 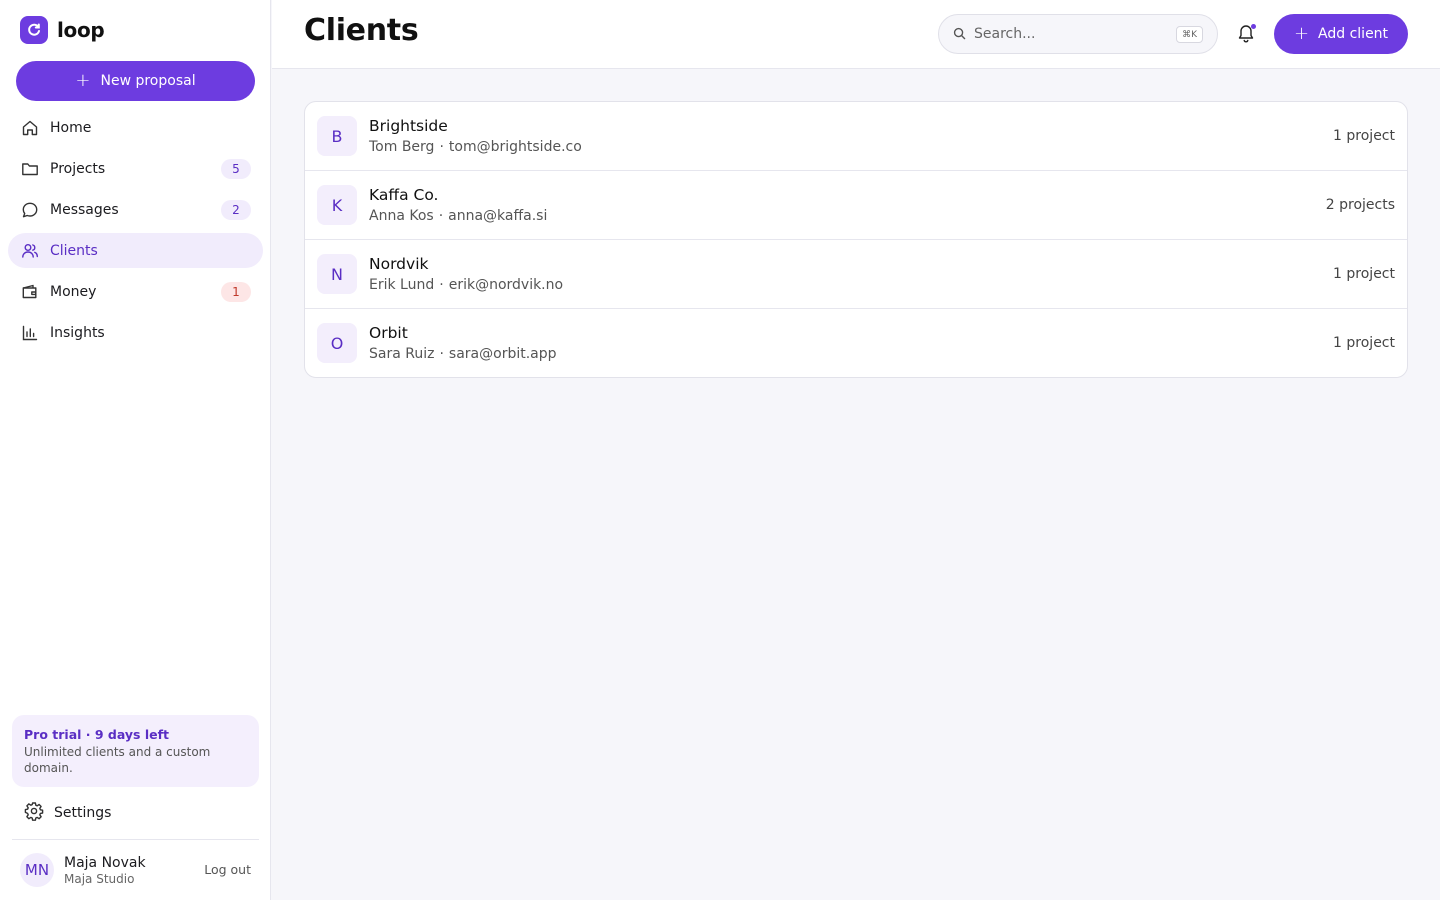 What do you see at coordinates (856, 34) in the screenshot?
I see `page-header: Clients ⌘K + Add client` at bounding box center [856, 34].